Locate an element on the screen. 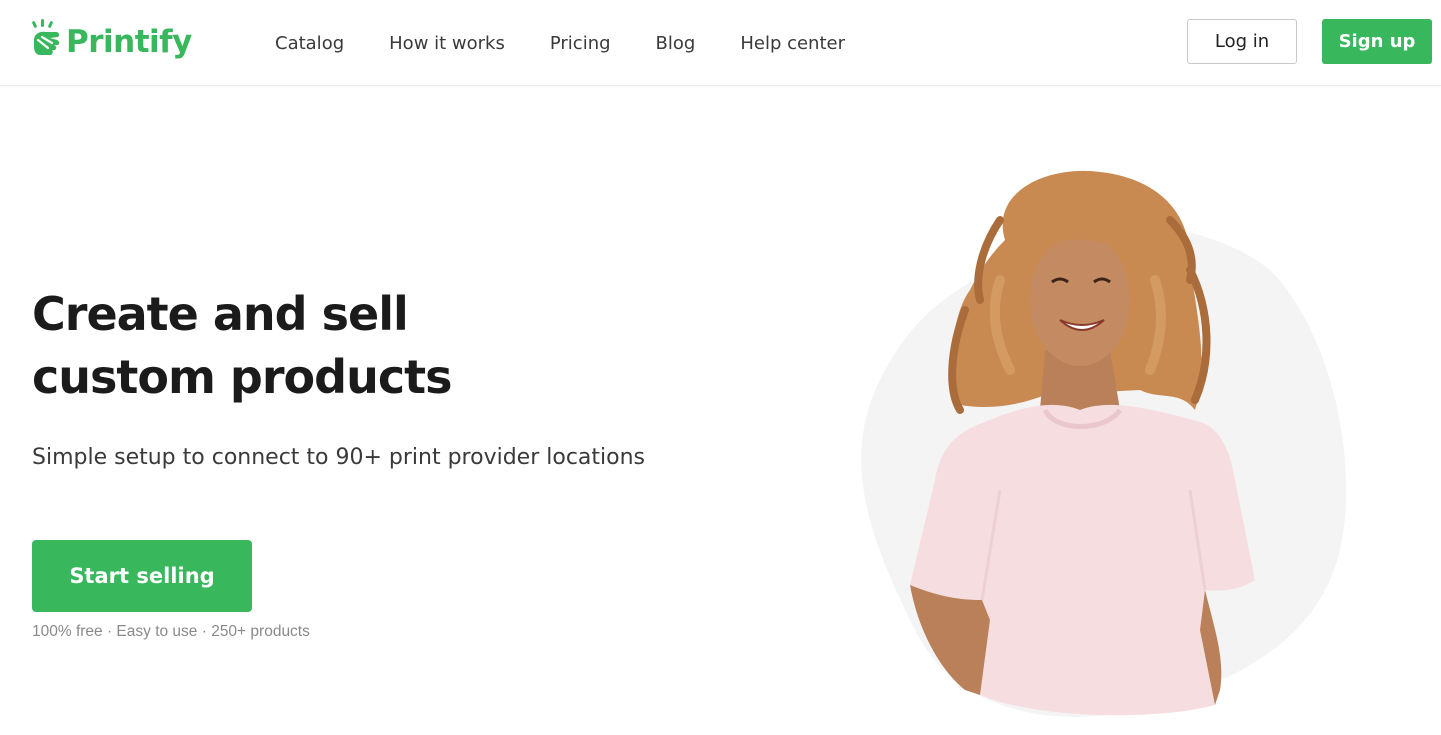 The image size is (1441, 735). nav-link-help-center: Help center is located at coordinates (792, 43).